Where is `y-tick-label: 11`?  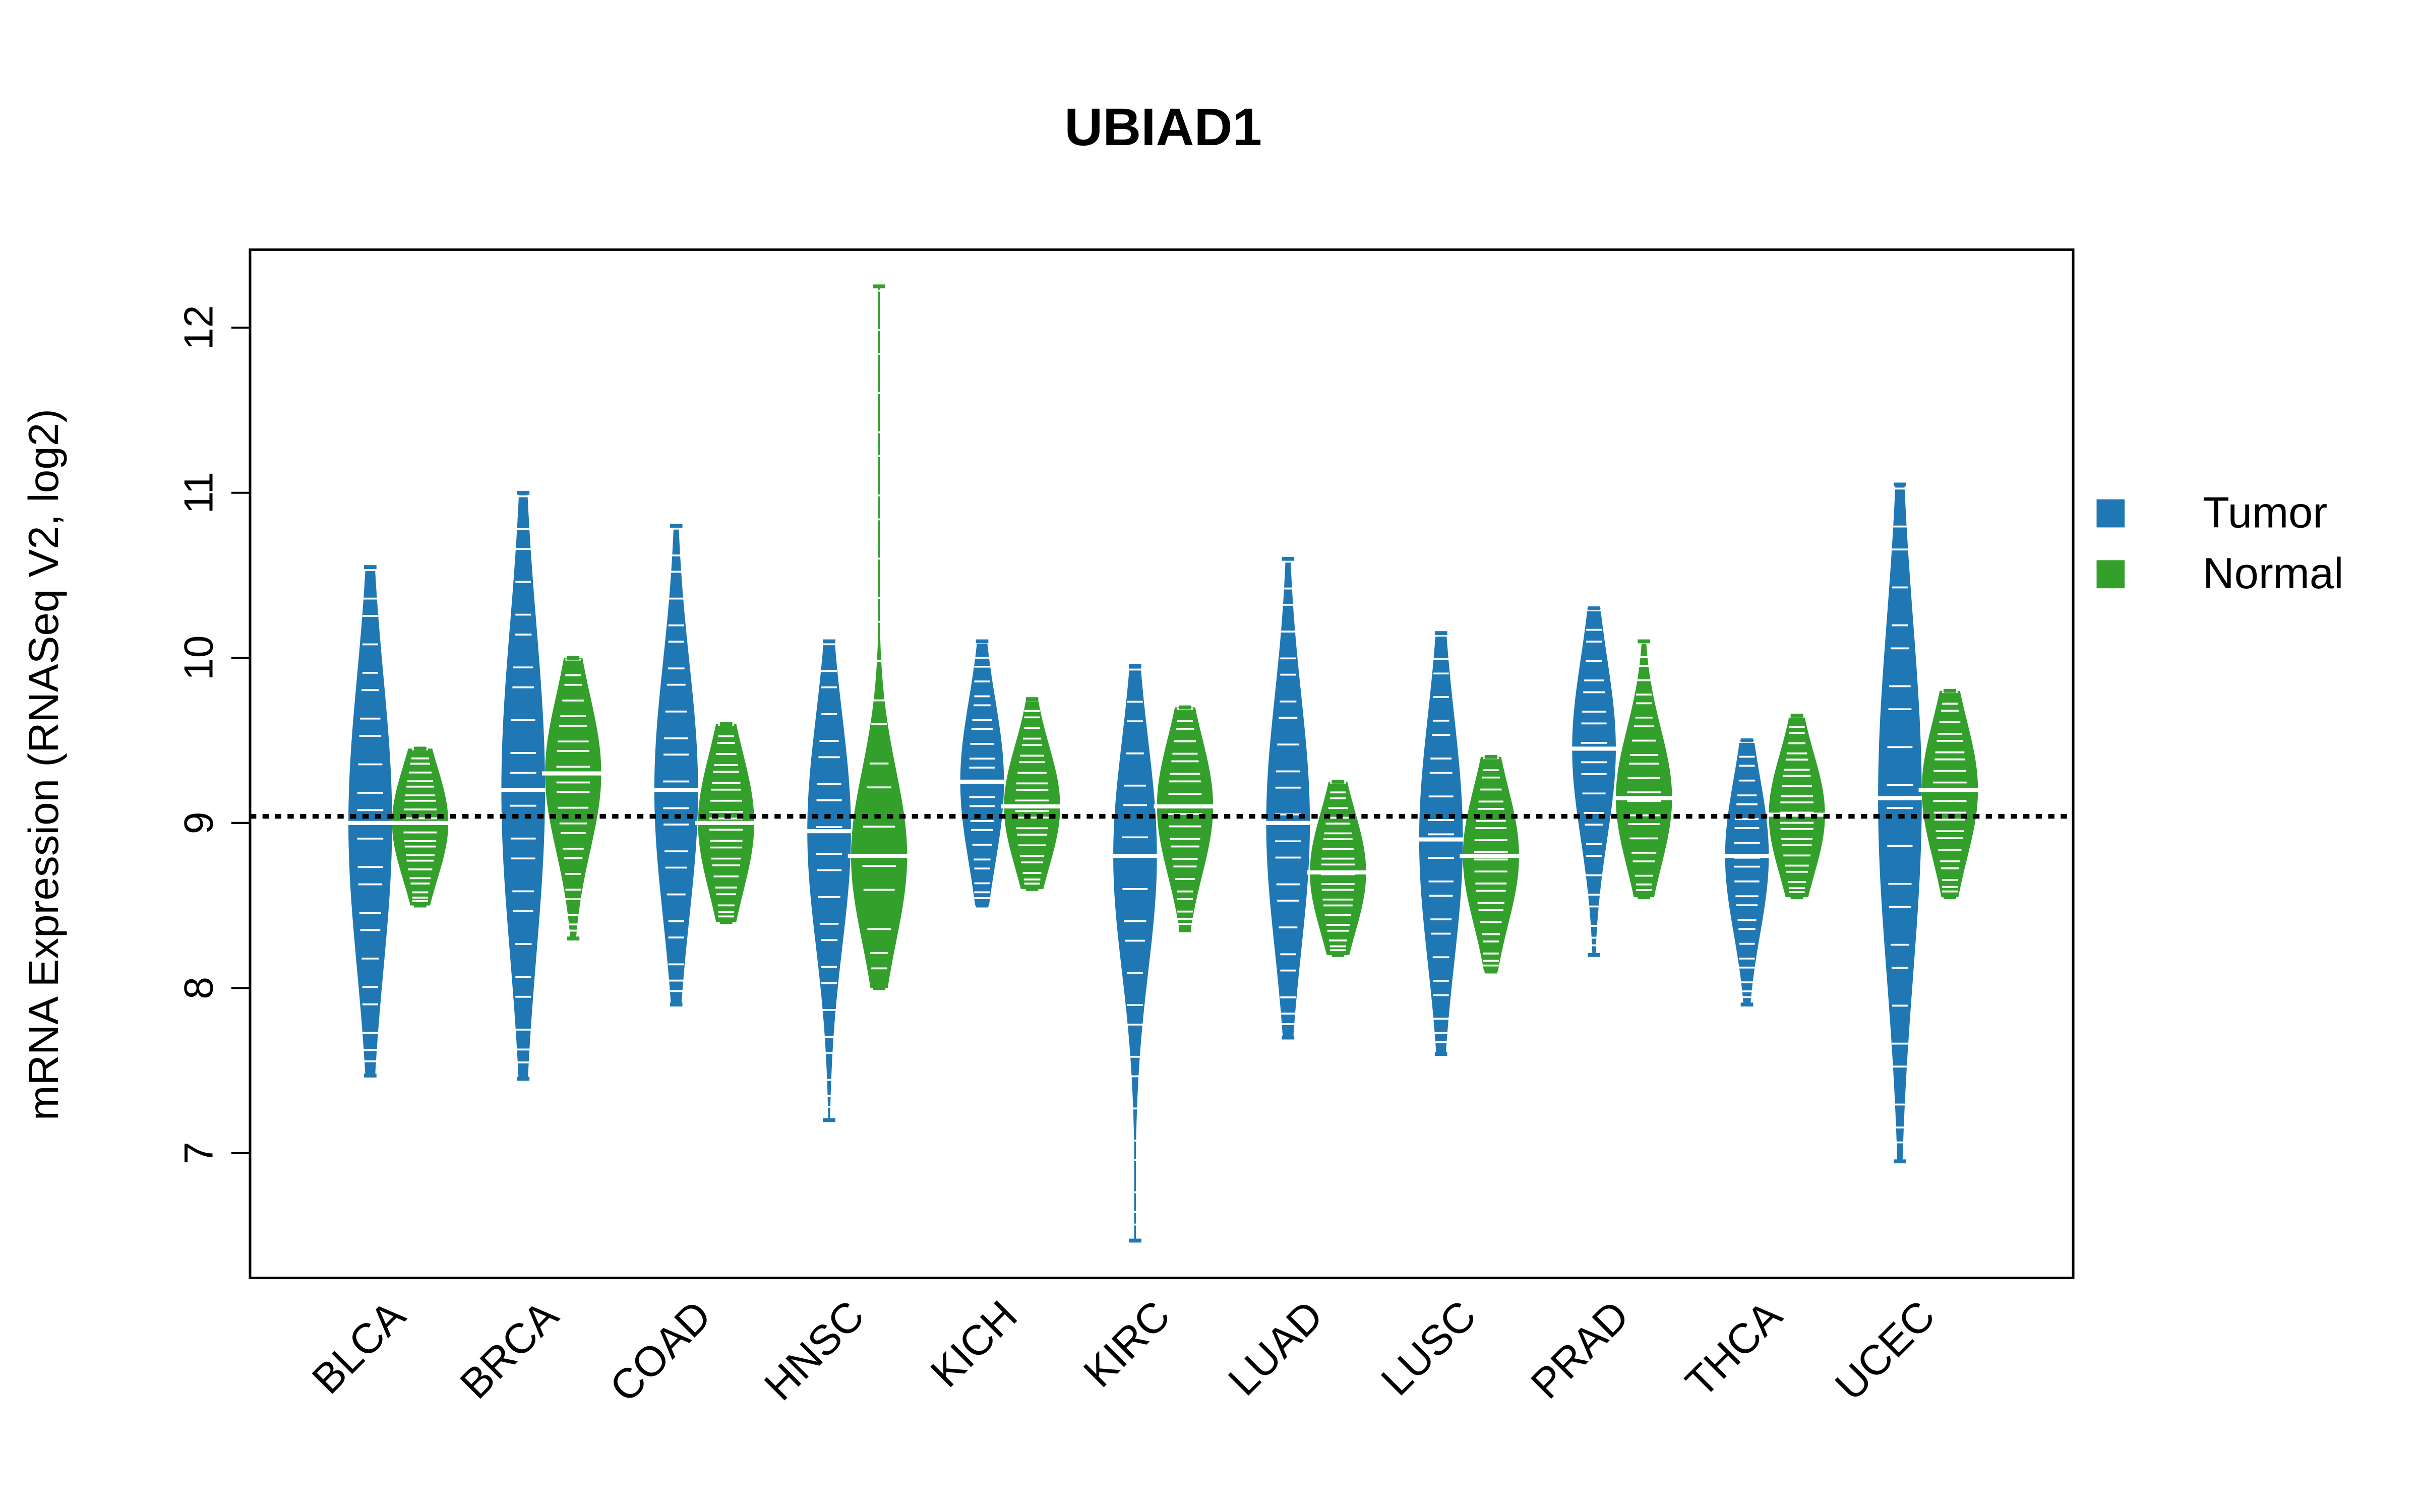 y-tick-label: 11 is located at coordinates (199, 493).